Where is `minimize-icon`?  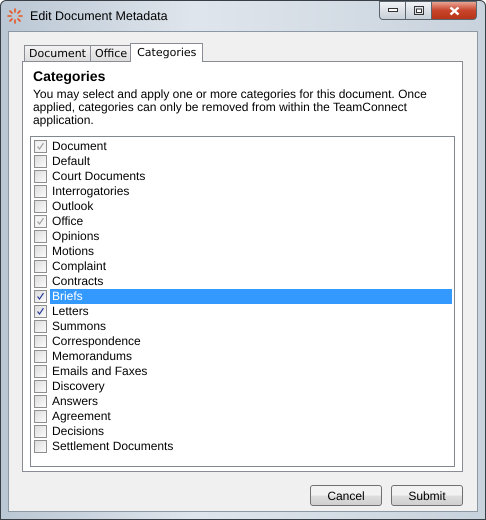
minimize-icon is located at coordinates (393, 10).